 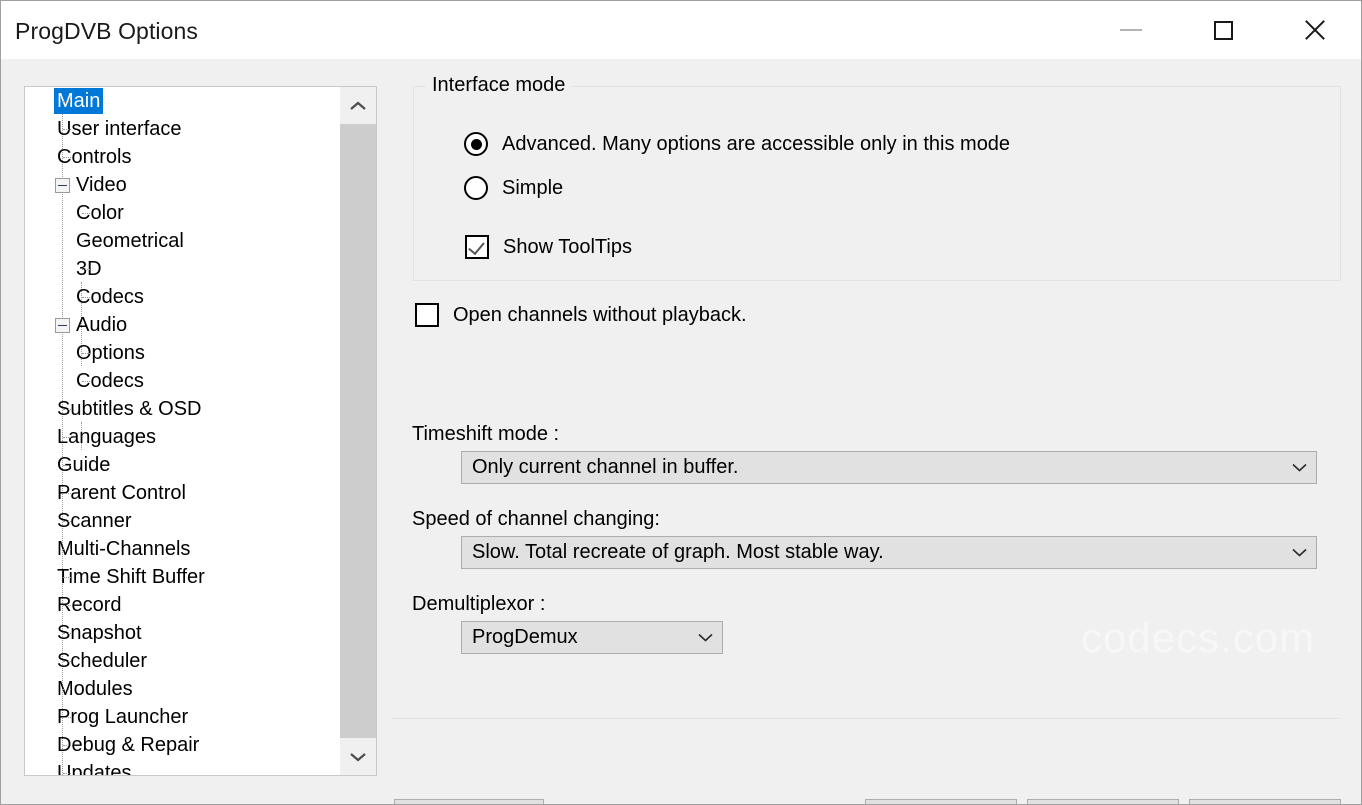 What do you see at coordinates (1198, 637) in the screenshot?
I see `watermark: codecs.com` at bounding box center [1198, 637].